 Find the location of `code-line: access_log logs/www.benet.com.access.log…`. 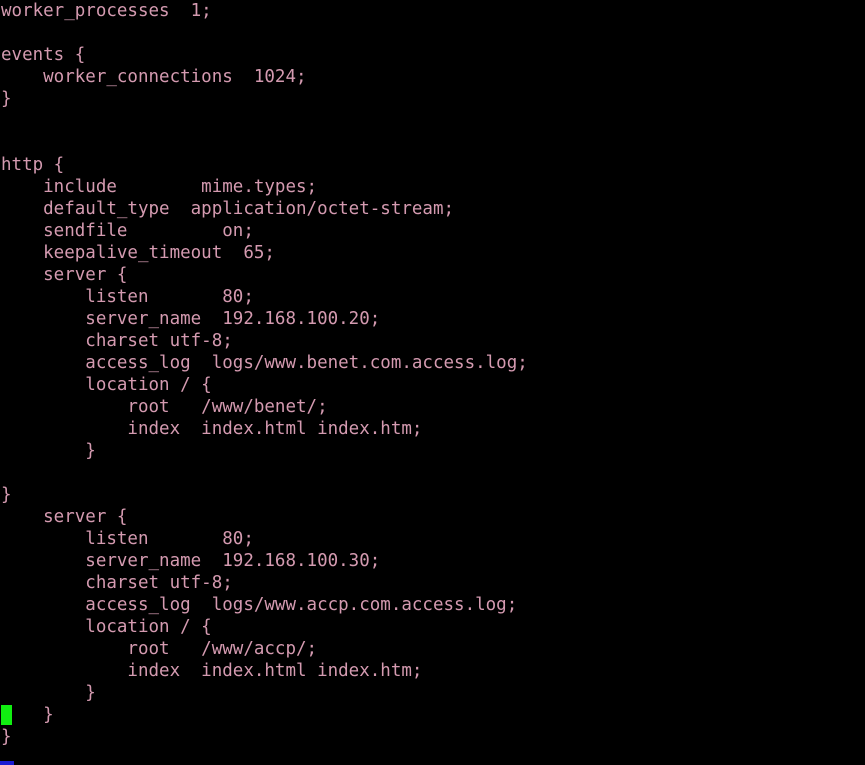

code-line: access_log logs/www.benet.com.access.log… is located at coordinates (264, 363).